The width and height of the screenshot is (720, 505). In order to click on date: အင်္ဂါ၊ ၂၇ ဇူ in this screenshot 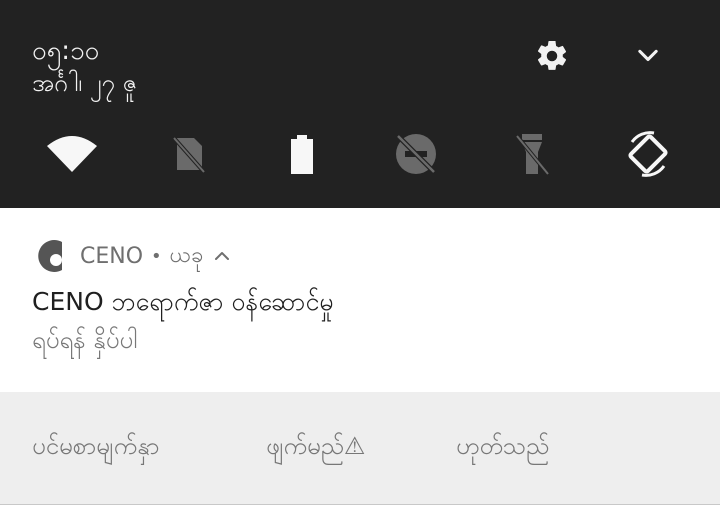, I will do `click(84, 83)`.